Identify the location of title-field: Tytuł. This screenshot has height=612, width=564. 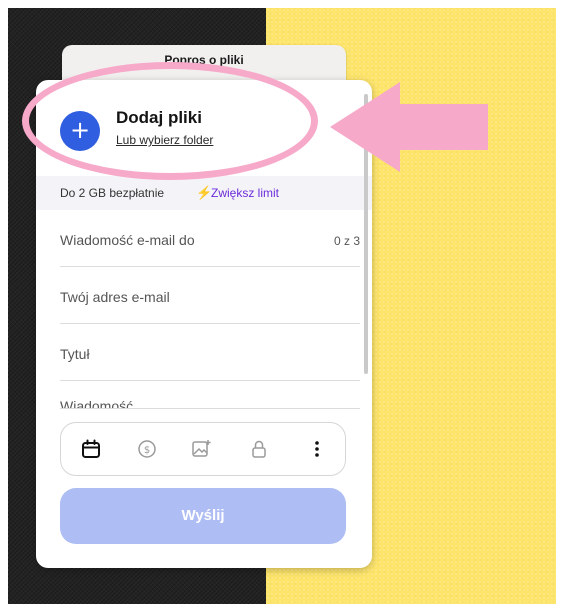
(210, 352).